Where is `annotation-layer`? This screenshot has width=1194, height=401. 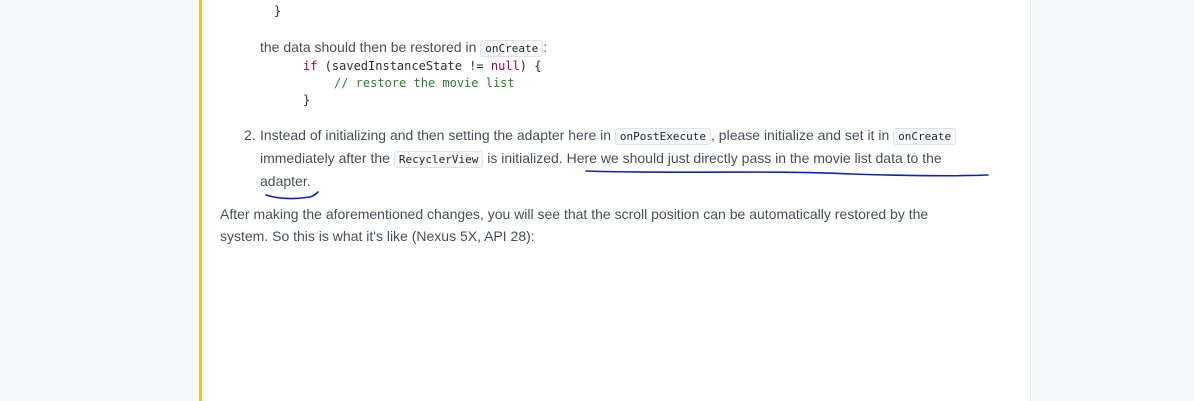 annotation-layer is located at coordinates (627, 185).